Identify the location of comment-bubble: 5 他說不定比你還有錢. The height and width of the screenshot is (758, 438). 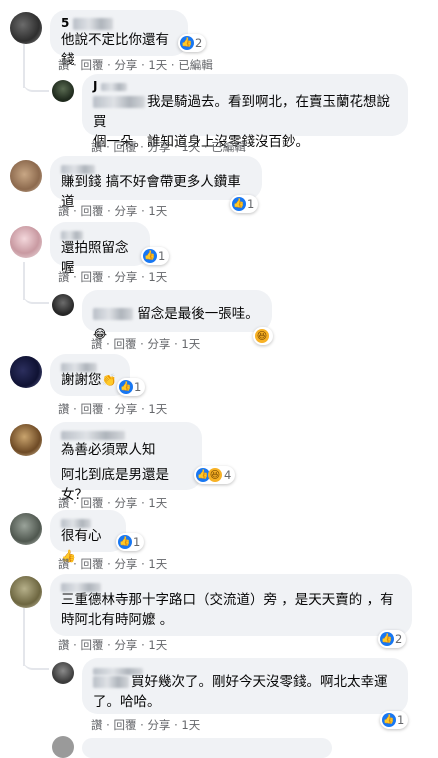
(119, 39).